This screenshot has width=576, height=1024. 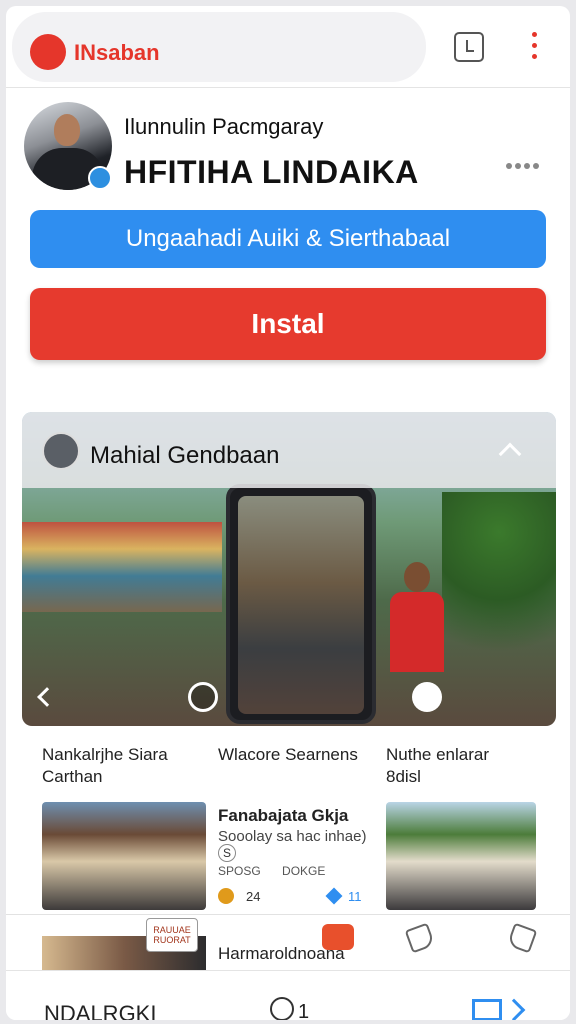 What do you see at coordinates (185, 455) in the screenshot?
I see `card-title: Mahial Gendbaan` at bounding box center [185, 455].